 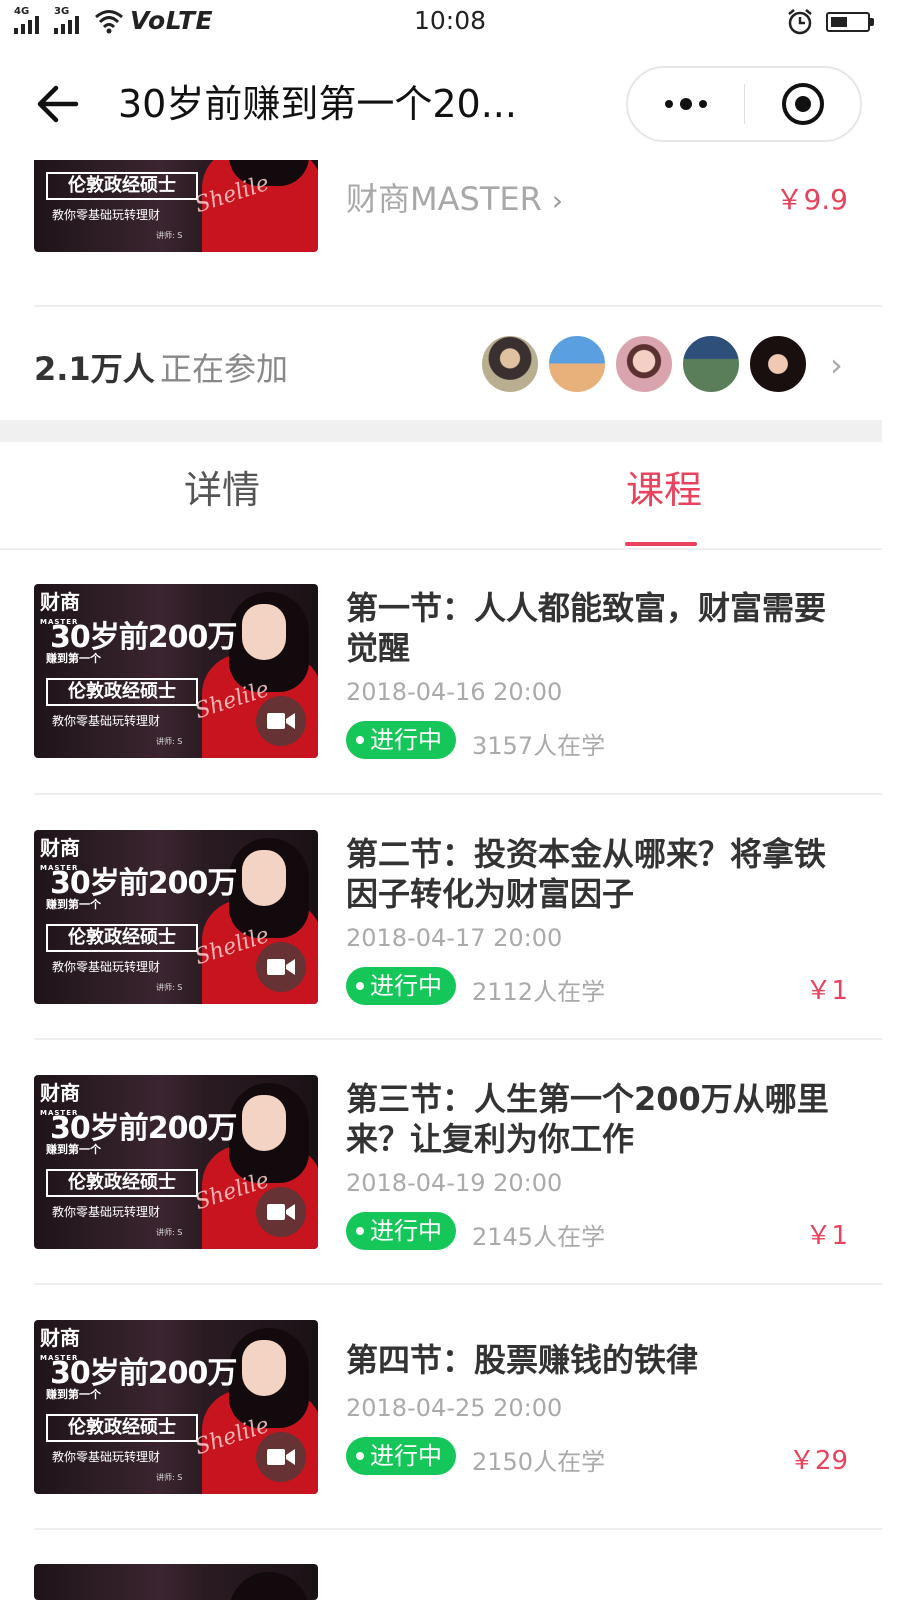 I want to click on course-title: 第一节：人人都能致富，财富需要觉醒, so click(x=586, y=628).